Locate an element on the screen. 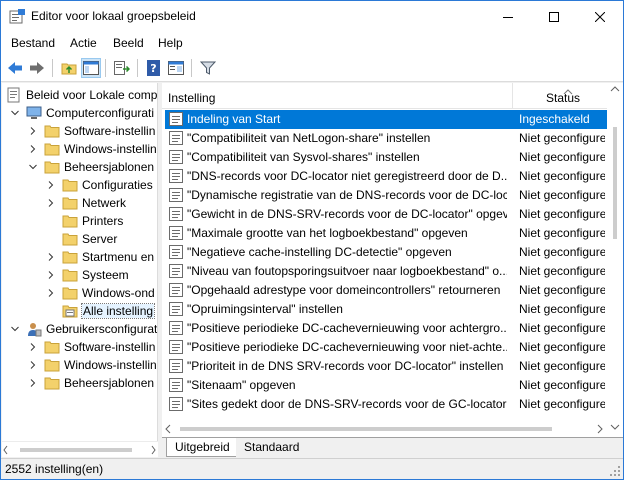  status-bar: 2552 instelling(en) is located at coordinates (312, 468).